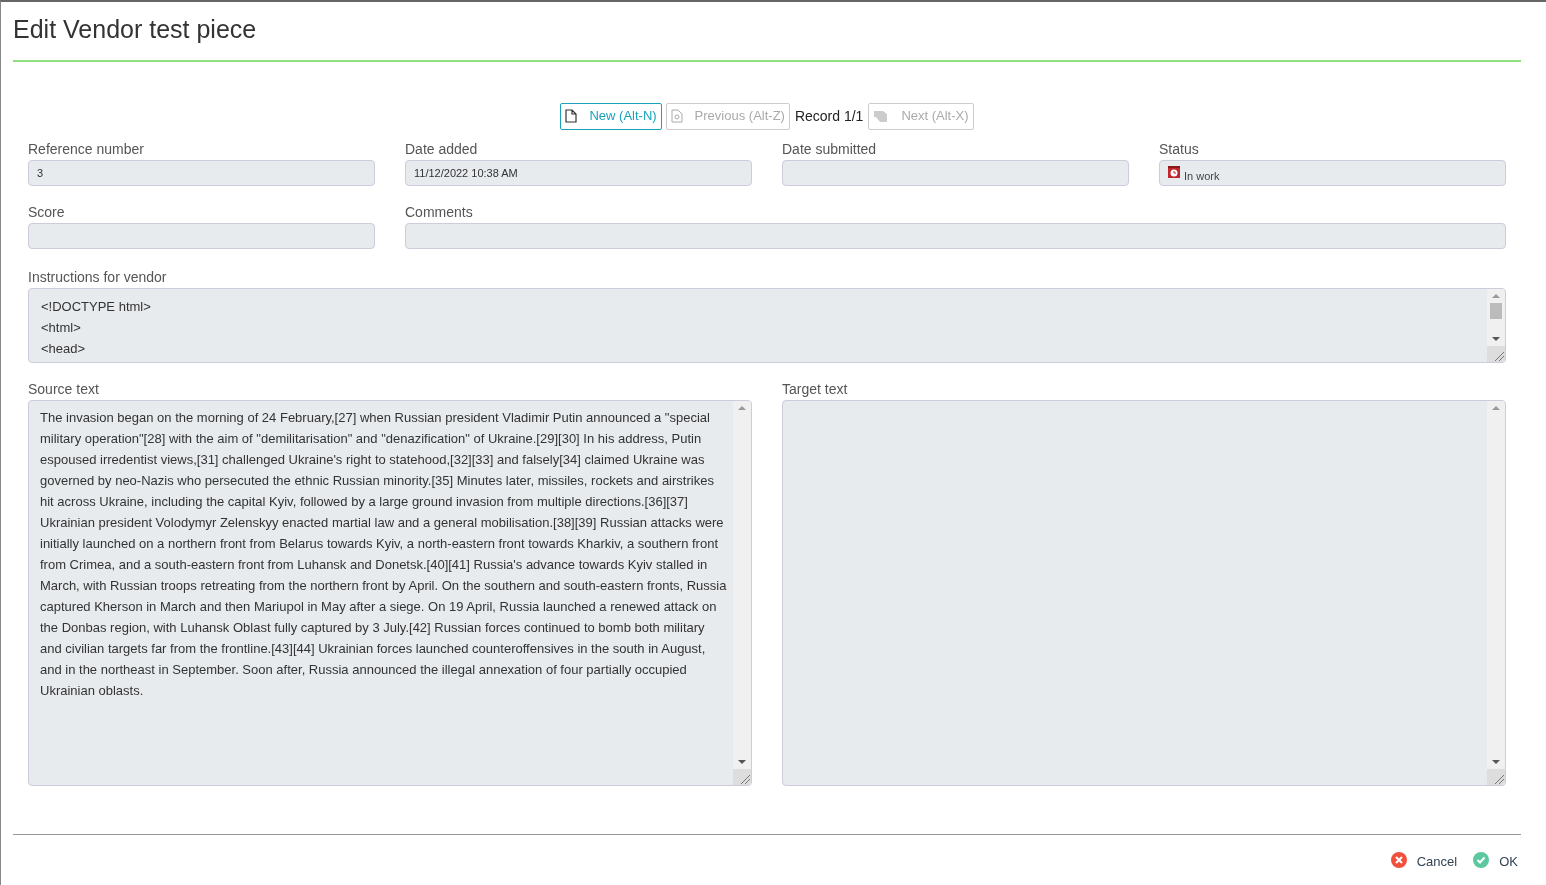  I want to click on paragraph: The invasion began on the morning of 24 February,[27] when Russian president Vladimir Putin announced a "special military operation"[28] with the aim of "demilitarisation" and "denazification" of Ukraine.[29][30] In his address, Putin espoused irredentist views,[31] challenged Ukraine's right to statehood,[32][33] and falsely[34] claimed Ukraine was governed by neo-Nazis who persecuted the ethnic Russian minority.[35] Minutes later, missiles, rockets and airstrikes hit across Ukraine, including the capital Kyiv, followed by a large ground invasion from multiple directions.[36][37] Ukrainian president Volodymyr Zelenskyy enacted martial law and a general mobilisation.[38][39] Russian attacks were initially launched on a northern front from Belarus towards Kyiv, a north-eastern front towards Kharkiv, a southern front from Crimea, and a south-eastern front from Luhansk and Donetsk.[40][41] Russia's advance towards Kyiv stalled in March, with Russian troops retreating from the northern front by April. On the southern and south-eastern fronts, Russia captured Kherson in March and then Mariupol in May after a siege. On 19 April, Russia launched a renewed attack on the Donbas region, with Luhansk Oblast fully captured by 3 July.[42] Russian forces continued to bomb both military and civilian targets far from the frontline.[43][44] Ukrainian forces launched counteroffensives in the south in August, and in the northeast in September. Soon after, Russia announced the illegal annexation of four partially occupied Ukrainian oblasts., so click(383, 554).